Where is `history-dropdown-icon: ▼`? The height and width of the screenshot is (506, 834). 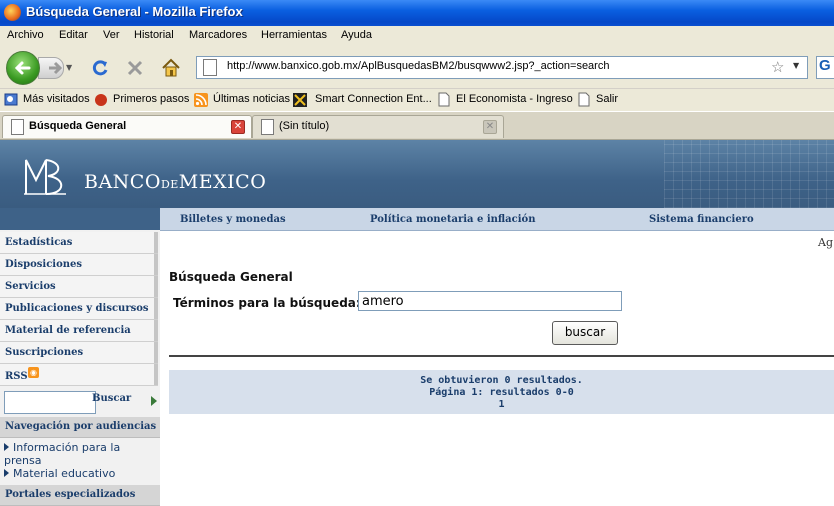
history-dropdown-icon: ▼ is located at coordinates (69, 67).